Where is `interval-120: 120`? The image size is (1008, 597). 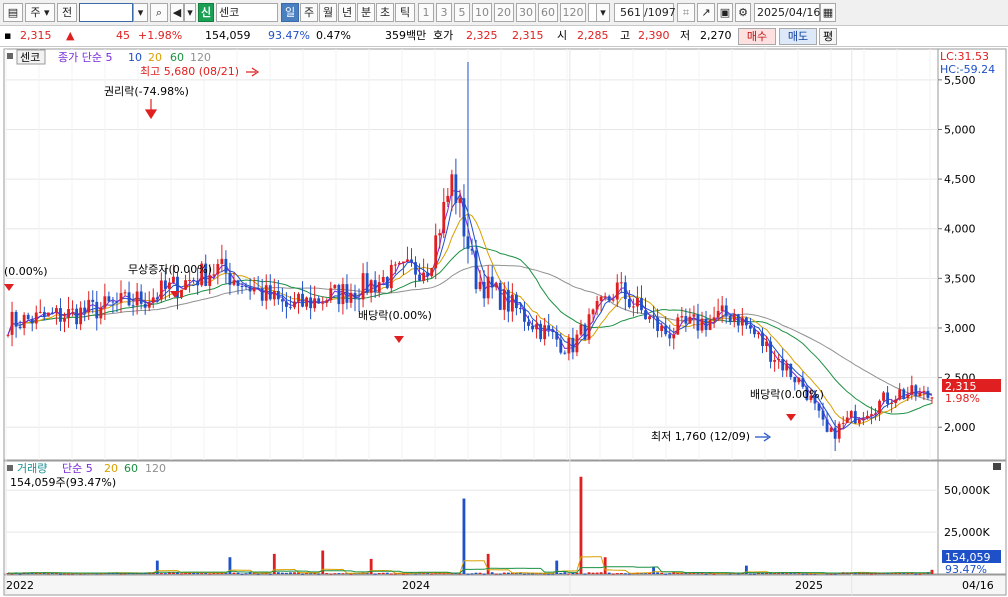 interval-120: 120 is located at coordinates (573, 12).